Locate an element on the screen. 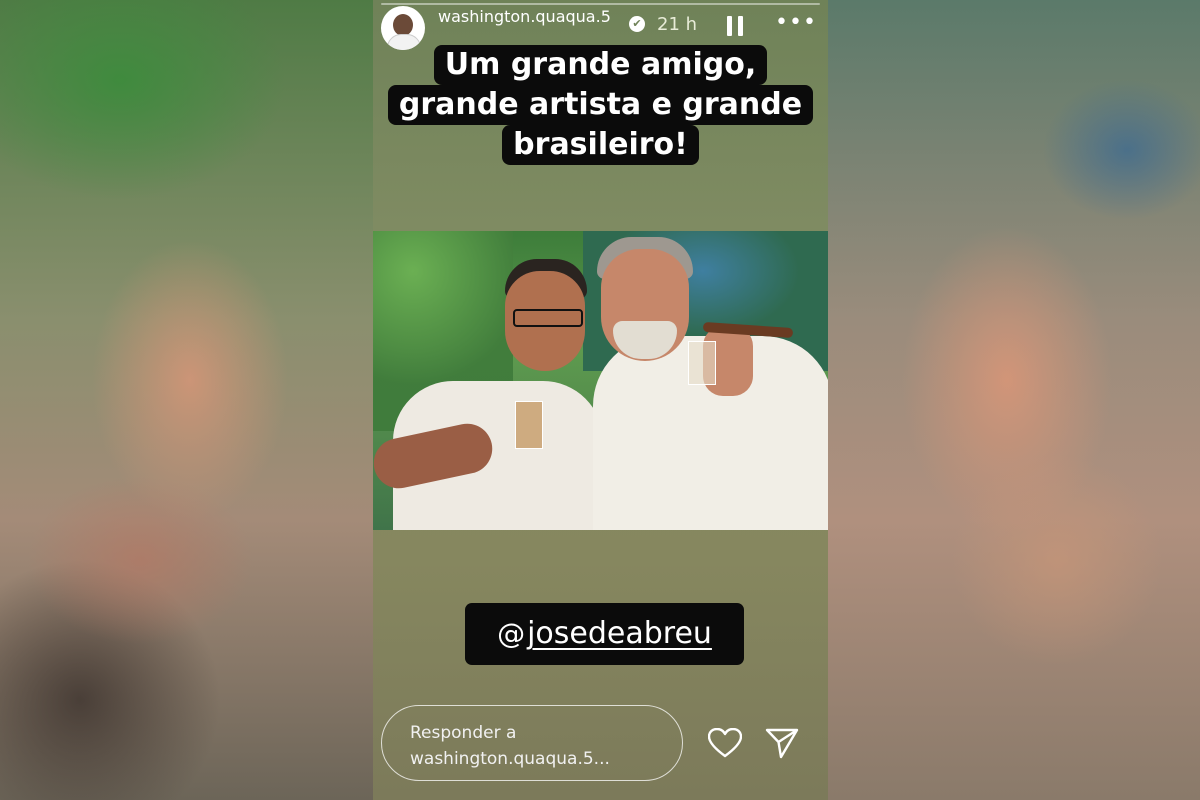 This screenshot has height=800, width=1200. heart-icon is located at coordinates (725, 743).